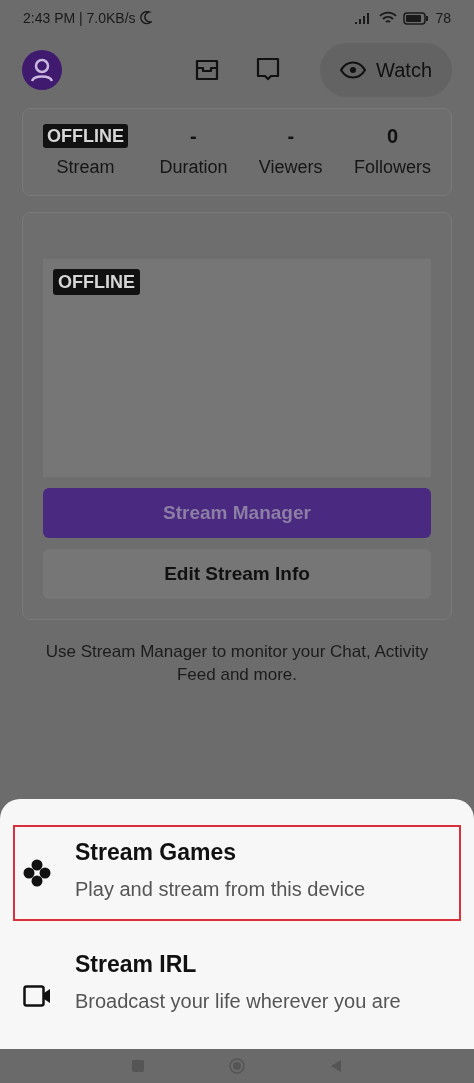 This screenshot has height=1083, width=474. Describe the element at coordinates (290, 167) in the screenshot. I see `stat-label: Viewers` at that location.